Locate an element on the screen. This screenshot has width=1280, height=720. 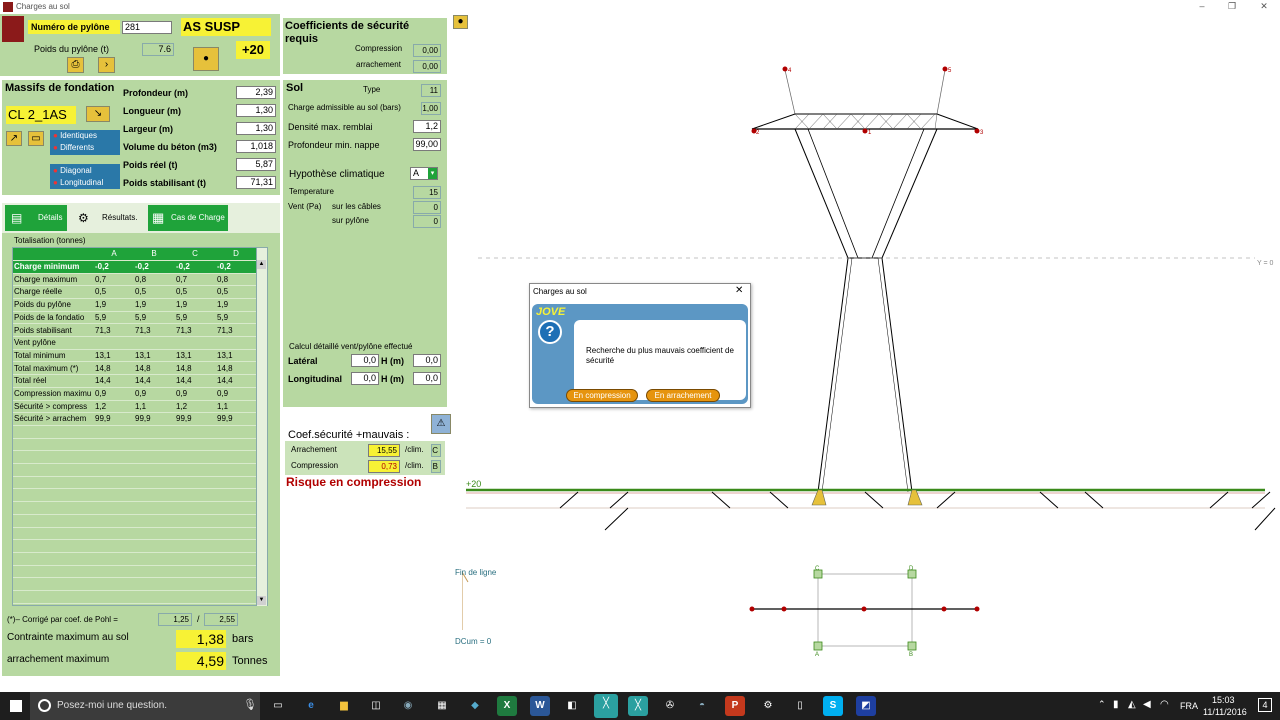
weight-calc-button: ● is located at coordinates (206, 59).